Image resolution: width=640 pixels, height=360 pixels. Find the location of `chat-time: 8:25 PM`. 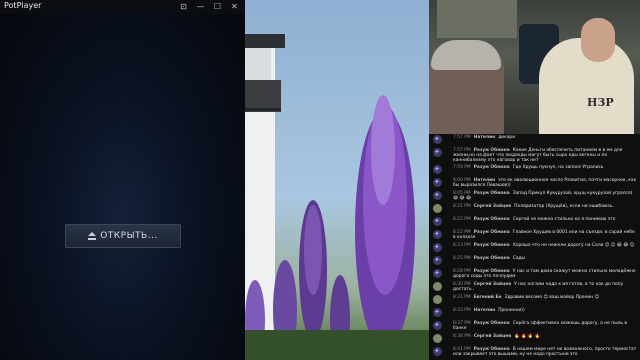

chat-time: 8:25 PM is located at coordinates (462, 258).